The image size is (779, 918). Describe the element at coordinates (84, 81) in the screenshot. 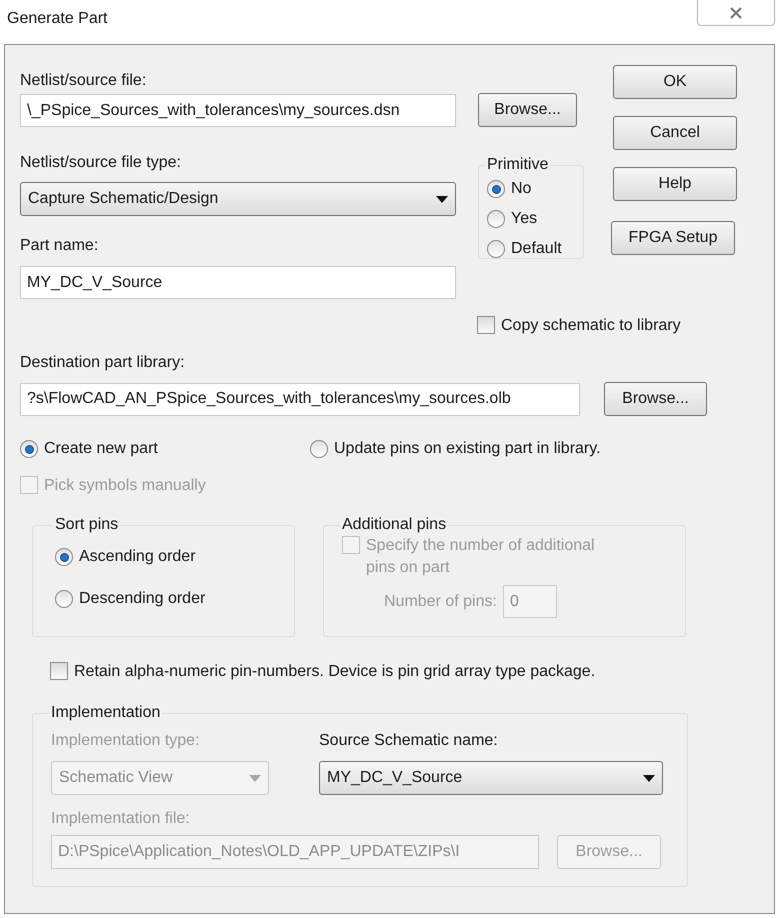

I see `field-label: Netlist/source file:` at that location.